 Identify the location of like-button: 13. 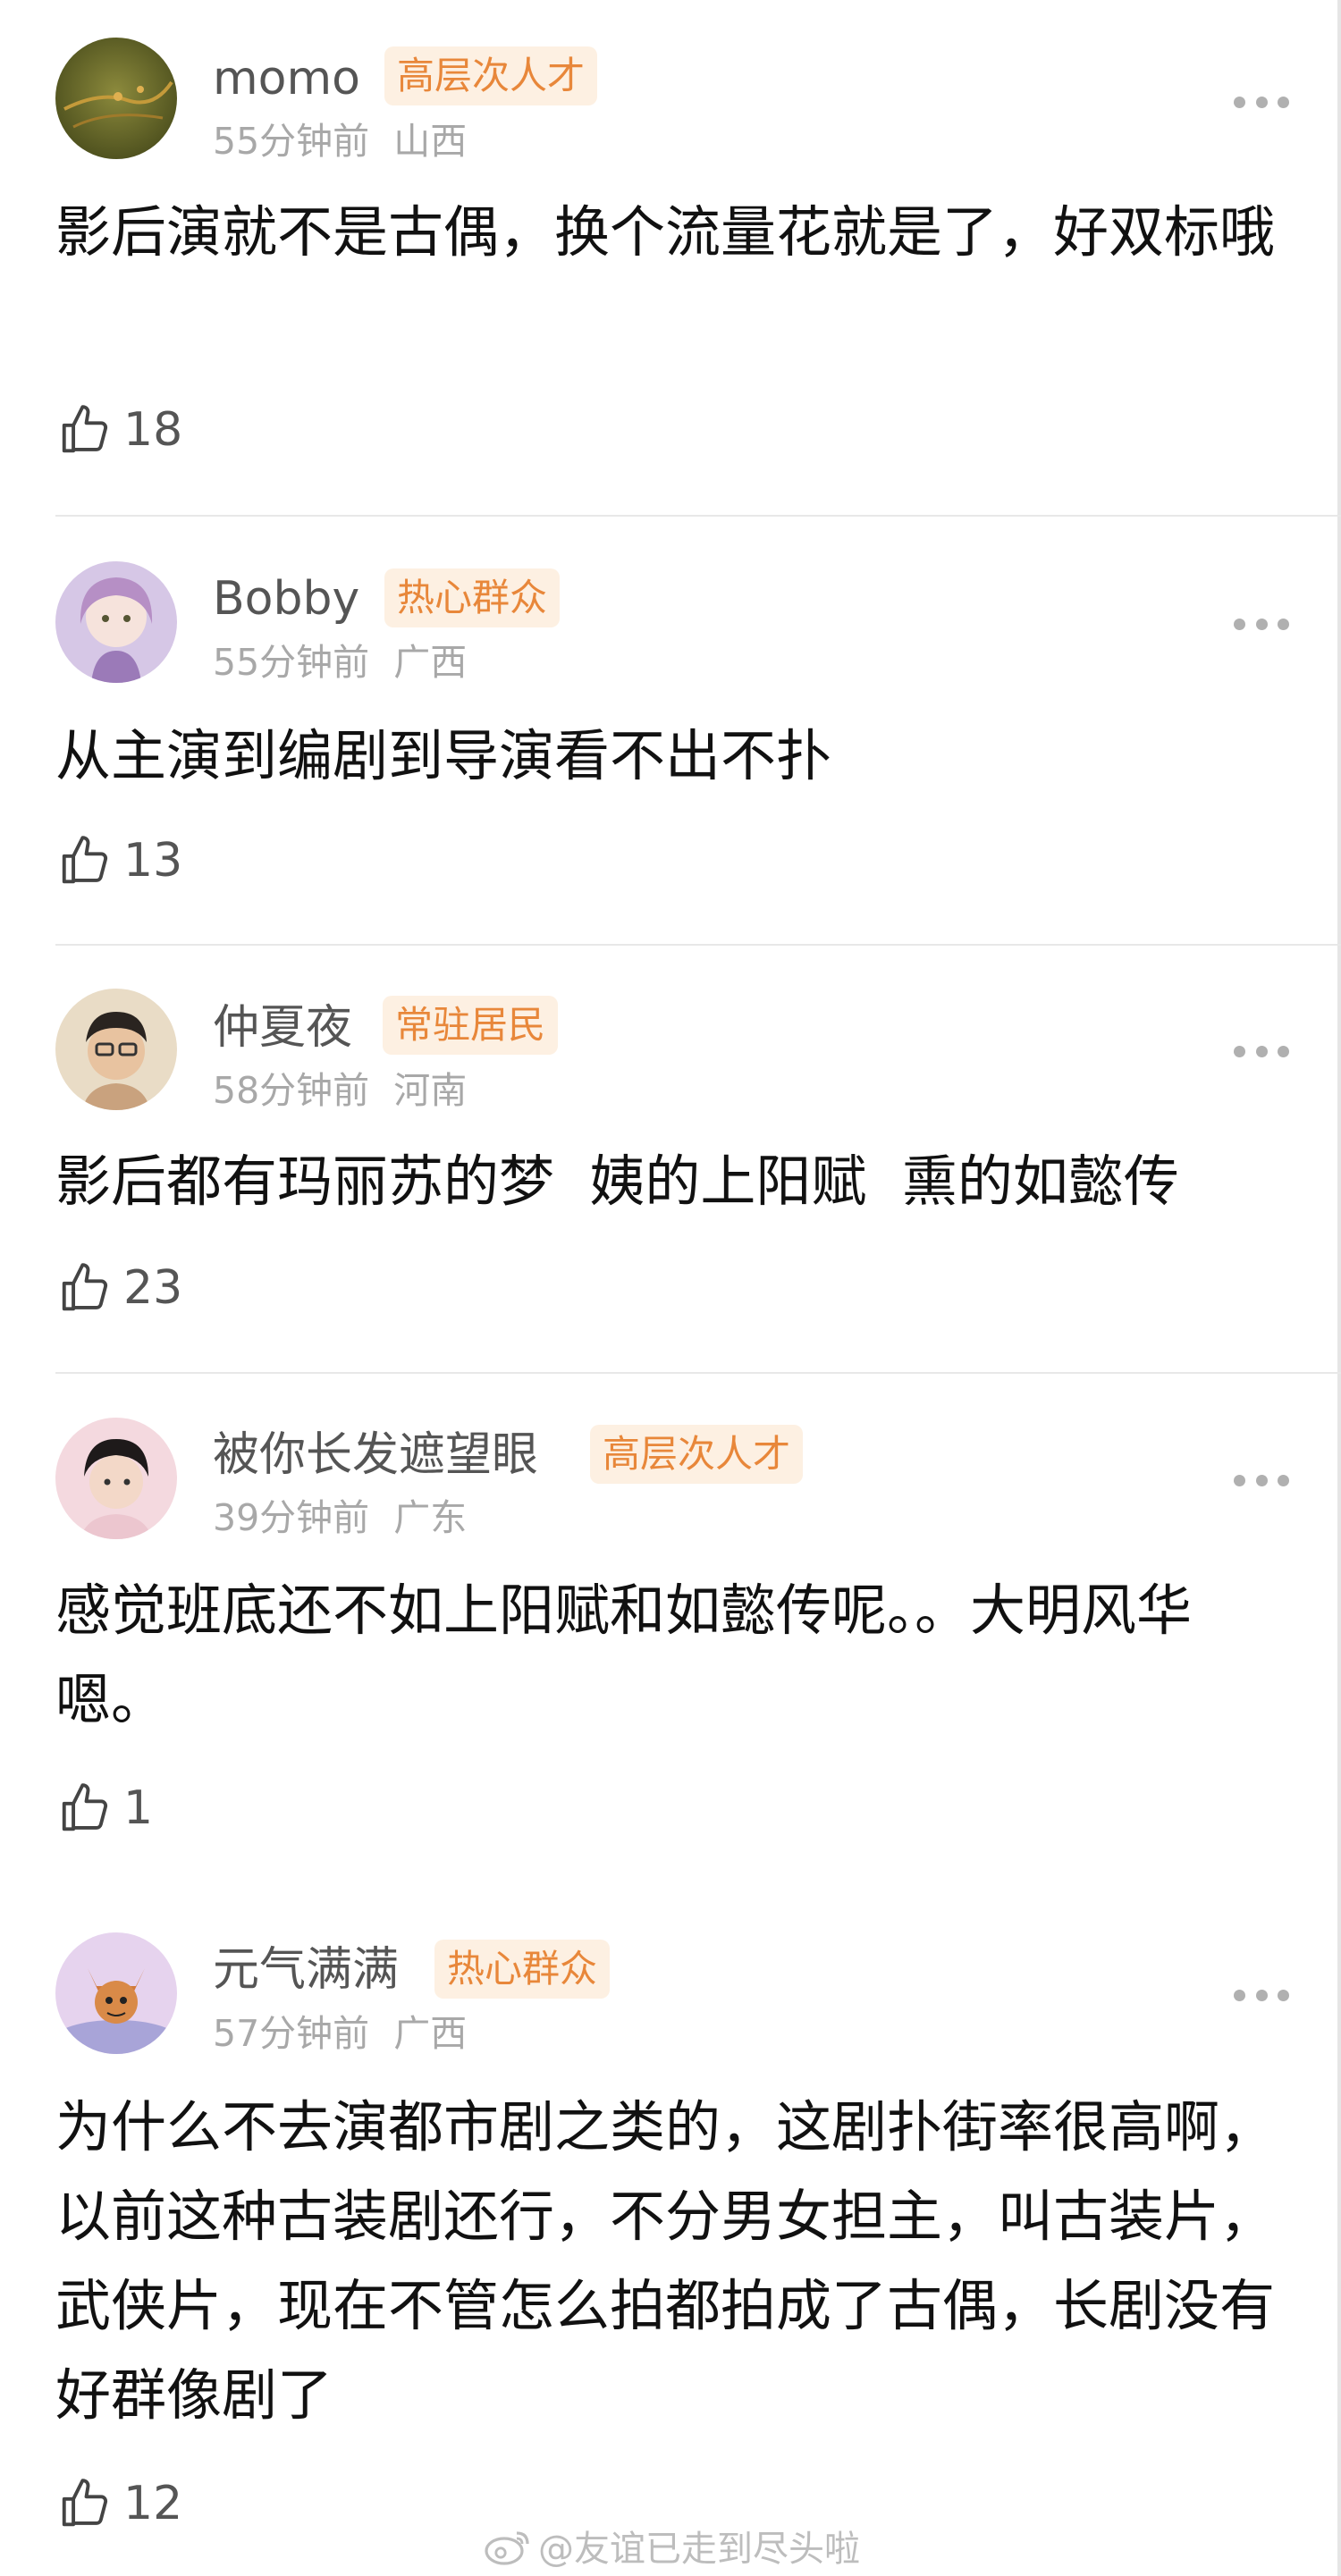
(120, 861).